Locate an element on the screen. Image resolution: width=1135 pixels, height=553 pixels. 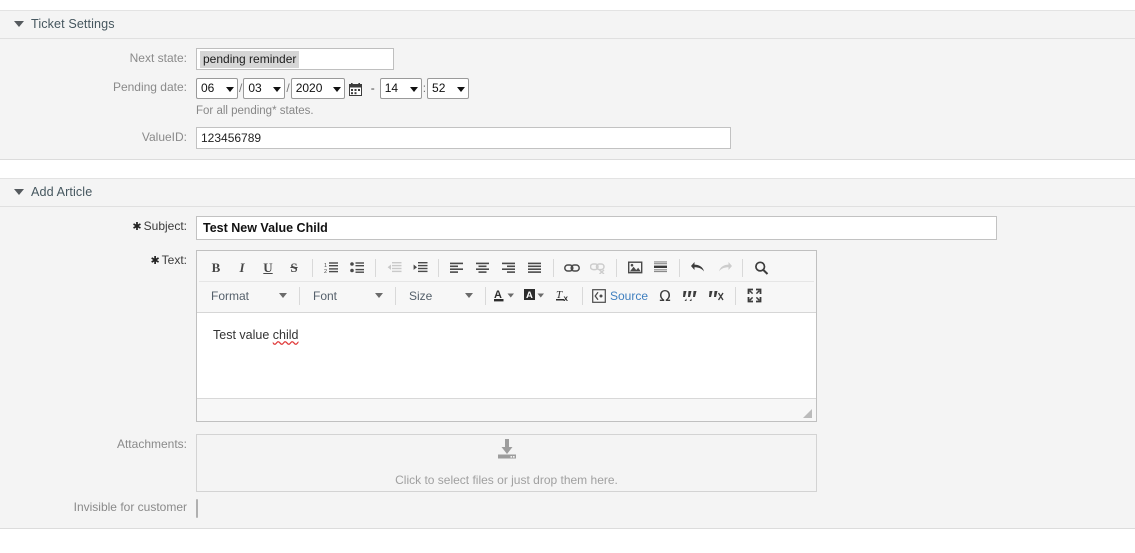
value-id-field is located at coordinates (665, 138).